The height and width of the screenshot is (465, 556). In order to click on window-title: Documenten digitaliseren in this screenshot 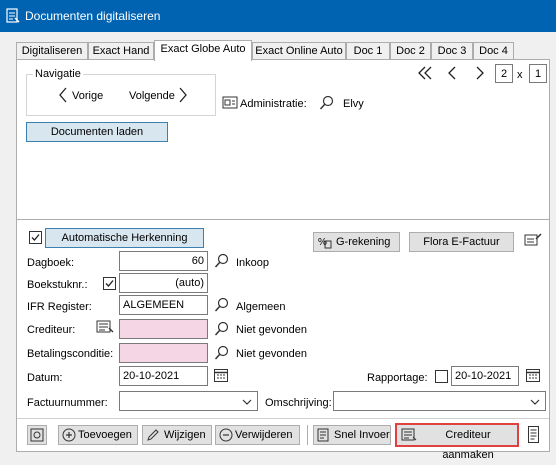, I will do `click(93, 16)`.